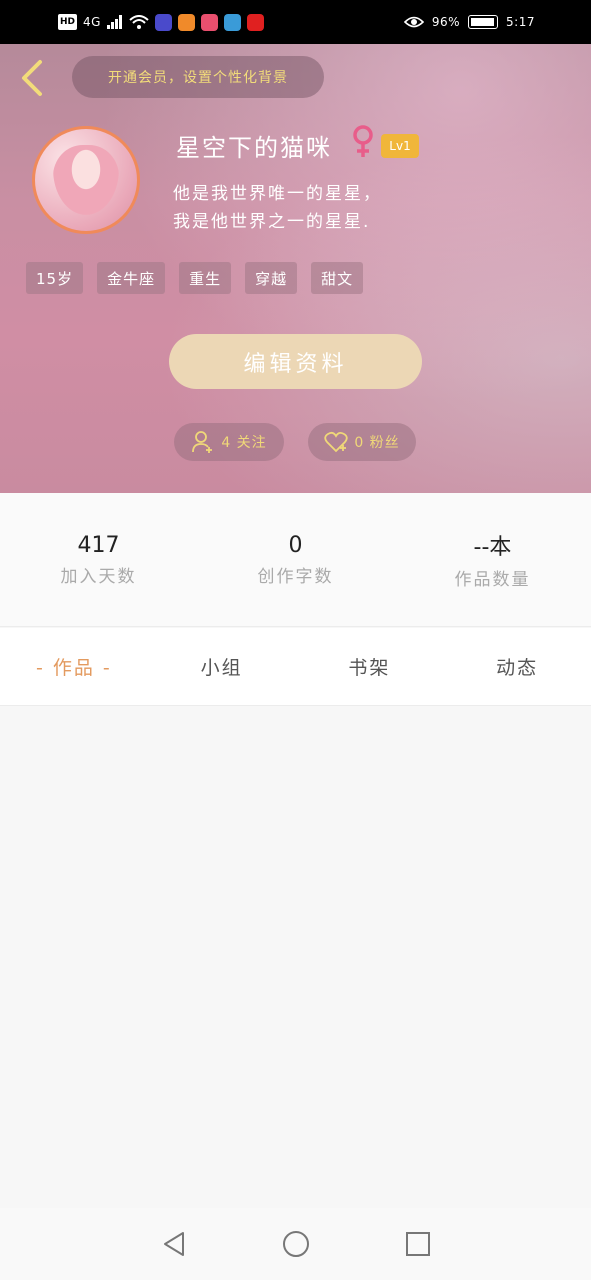  I want to click on following-count: 4 关注, so click(244, 443).